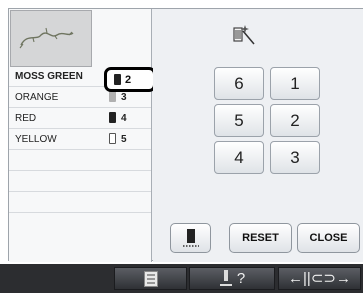 This screenshot has width=363, height=293. I want to click on needle-key-3: 3, so click(295, 157).